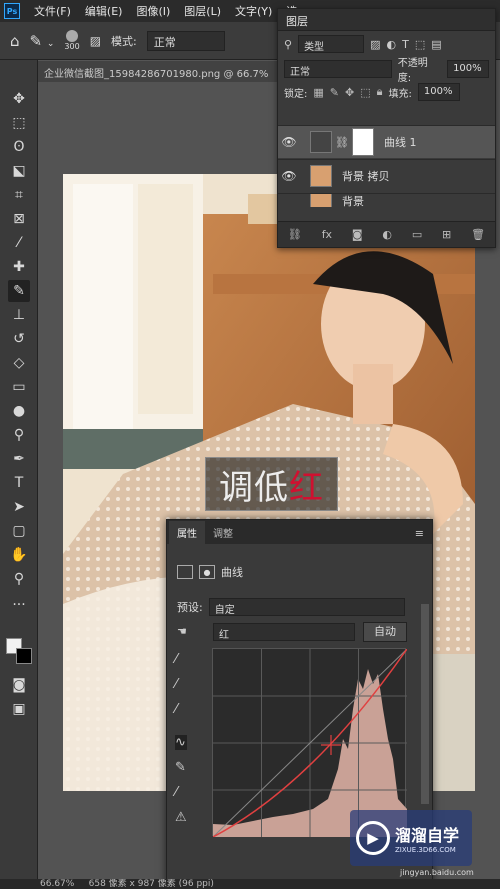 The width and height of the screenshot is (500, 889). I want to click on tab-properties: 属性, so click(187, 532).